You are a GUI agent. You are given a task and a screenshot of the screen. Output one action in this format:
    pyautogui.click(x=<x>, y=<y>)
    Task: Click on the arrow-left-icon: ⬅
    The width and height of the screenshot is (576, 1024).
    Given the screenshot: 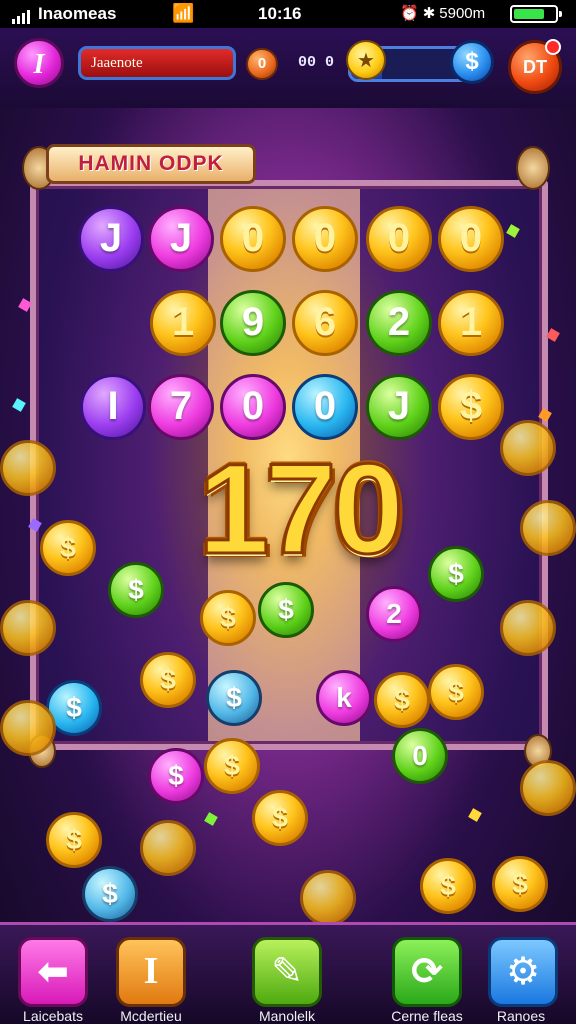 What is the action you would take?
    pyautogui.click(x=53, y=971)
    